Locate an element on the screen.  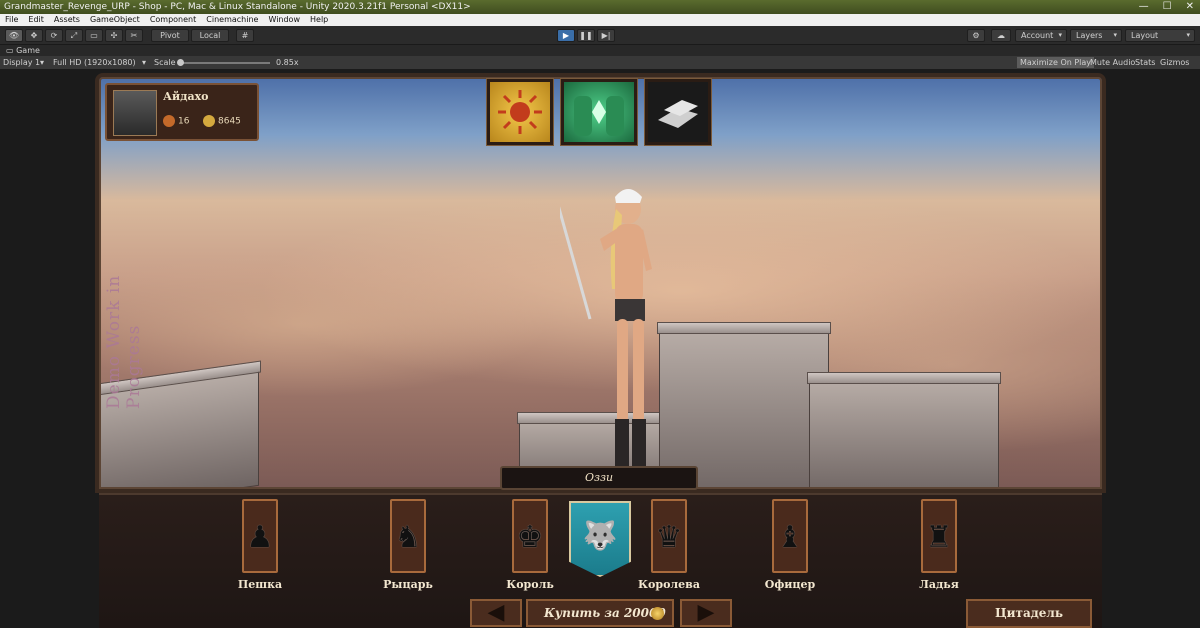
arrow-right-icon: ▶ is located at coordinates (706, 612).